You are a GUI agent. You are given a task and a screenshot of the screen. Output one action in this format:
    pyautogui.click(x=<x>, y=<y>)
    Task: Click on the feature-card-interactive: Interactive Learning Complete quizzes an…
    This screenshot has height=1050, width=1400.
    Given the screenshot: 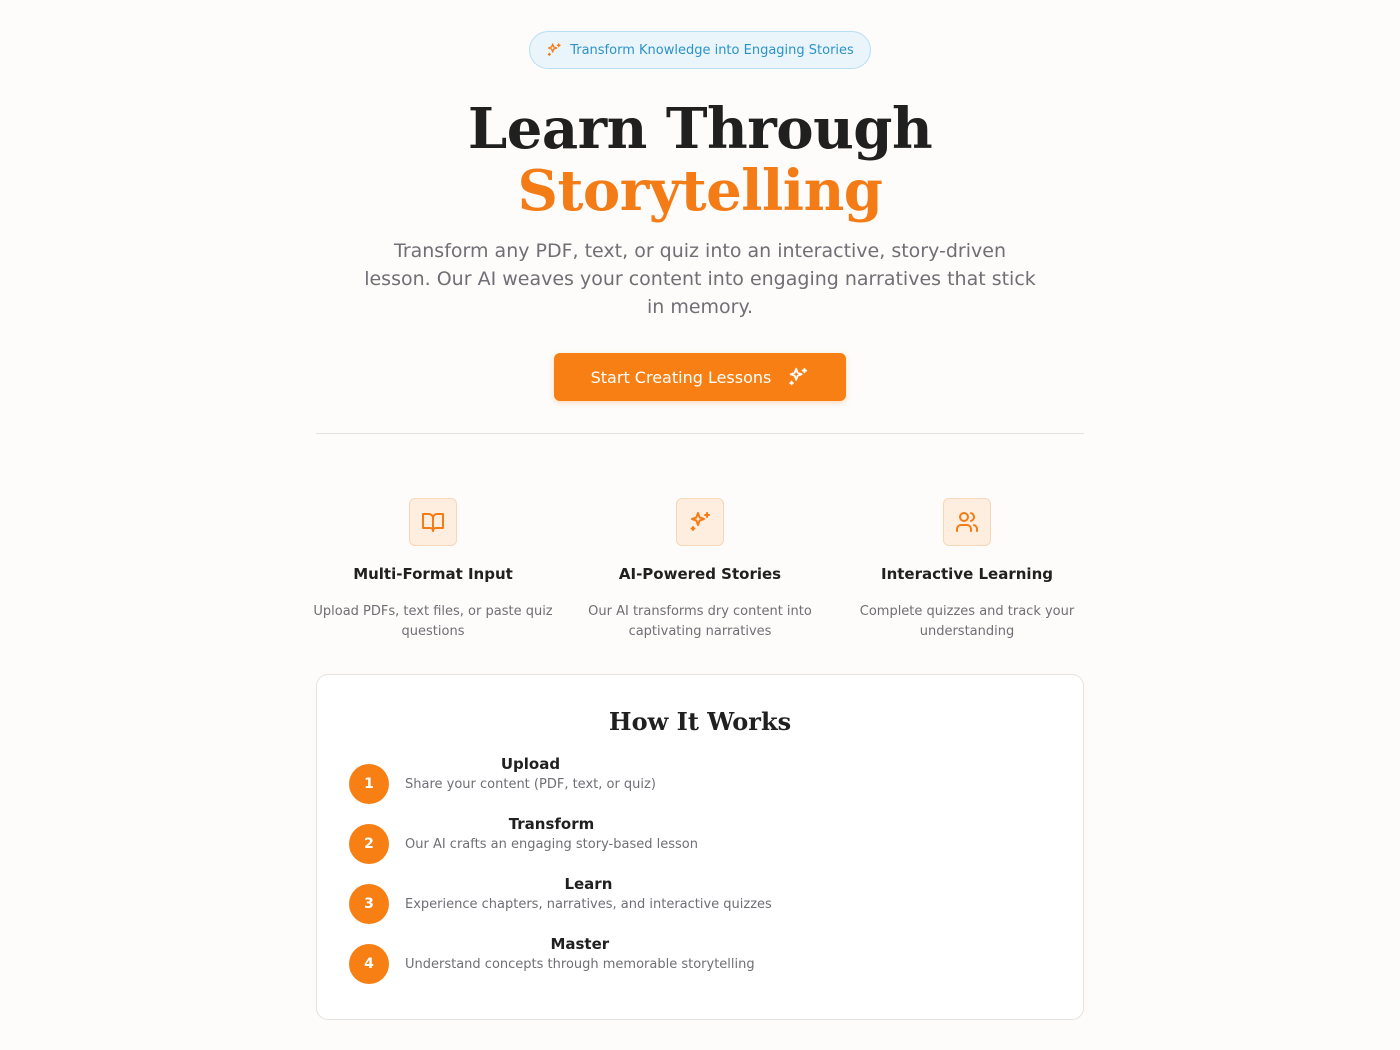 What is the action you would take?
    pyautogui.click(x=967, y=570)
    